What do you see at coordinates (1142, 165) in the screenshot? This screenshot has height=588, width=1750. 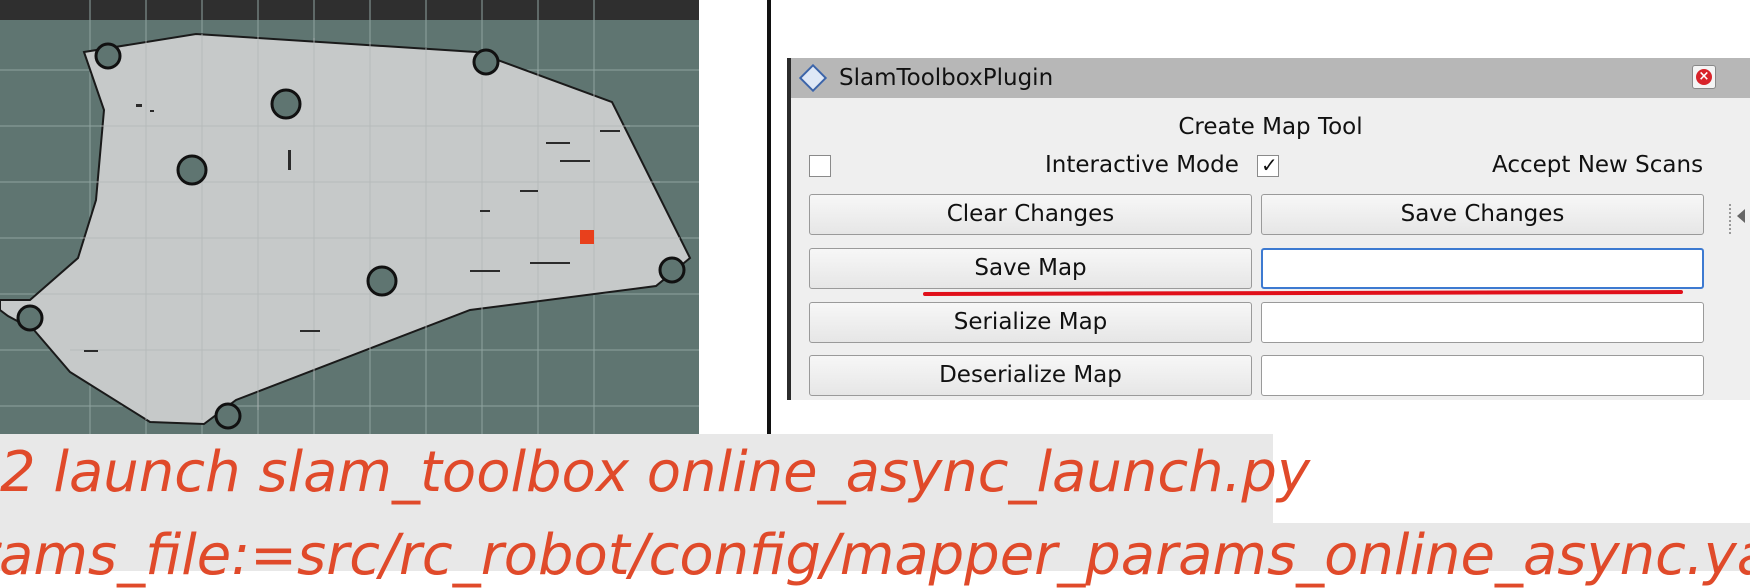 I see `interactive-mode-label: Interactive Mode` at bounding box center [1142, 165].